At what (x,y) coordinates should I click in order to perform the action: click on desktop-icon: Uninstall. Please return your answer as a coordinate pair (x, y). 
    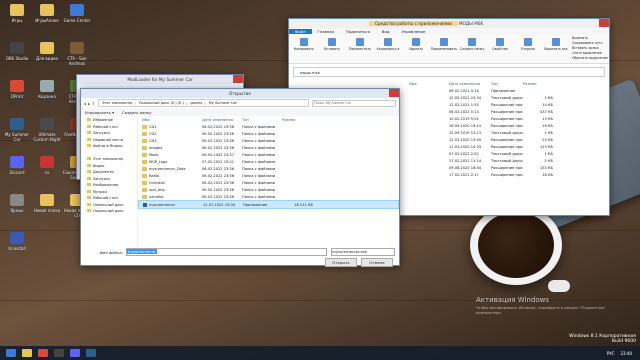
    Looking at the image, I should click on (17, 246).